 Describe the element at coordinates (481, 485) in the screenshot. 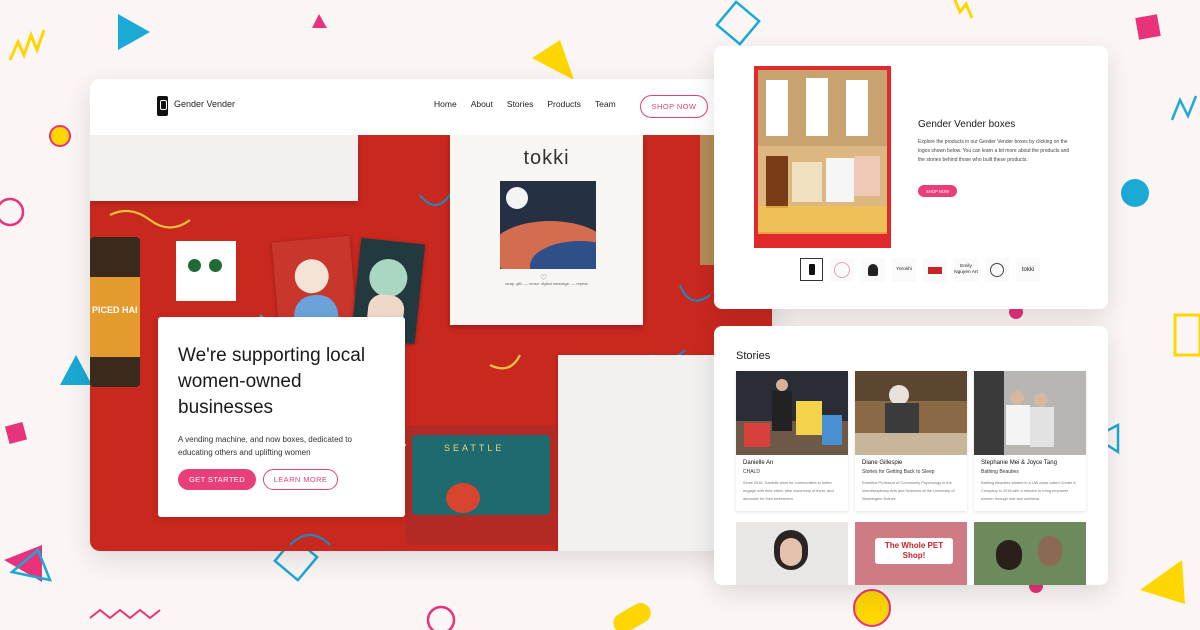

I see `seattle-pouch: SEATTLE` at that location.